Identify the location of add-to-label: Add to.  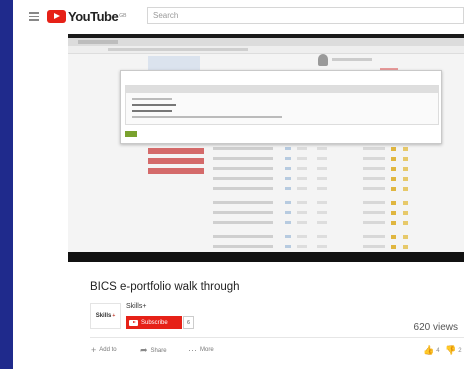
(108, 350).